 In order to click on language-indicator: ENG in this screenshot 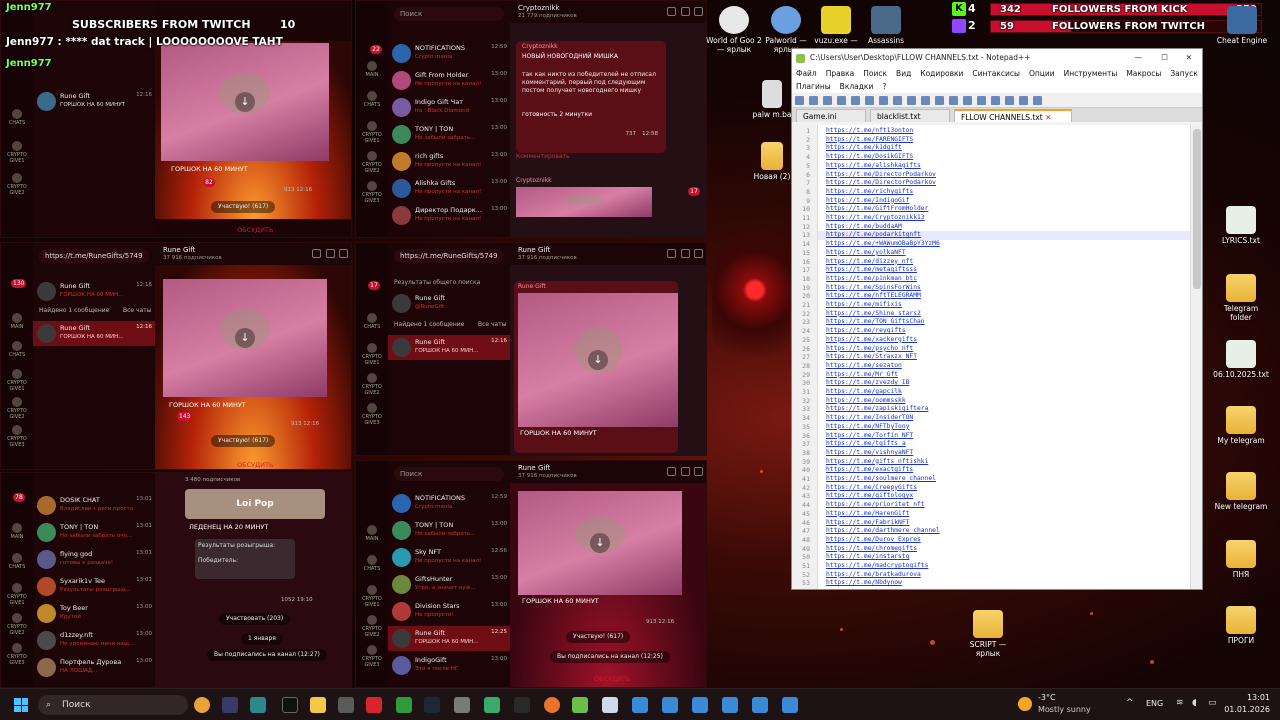, I will do `click(1154, 703)`.